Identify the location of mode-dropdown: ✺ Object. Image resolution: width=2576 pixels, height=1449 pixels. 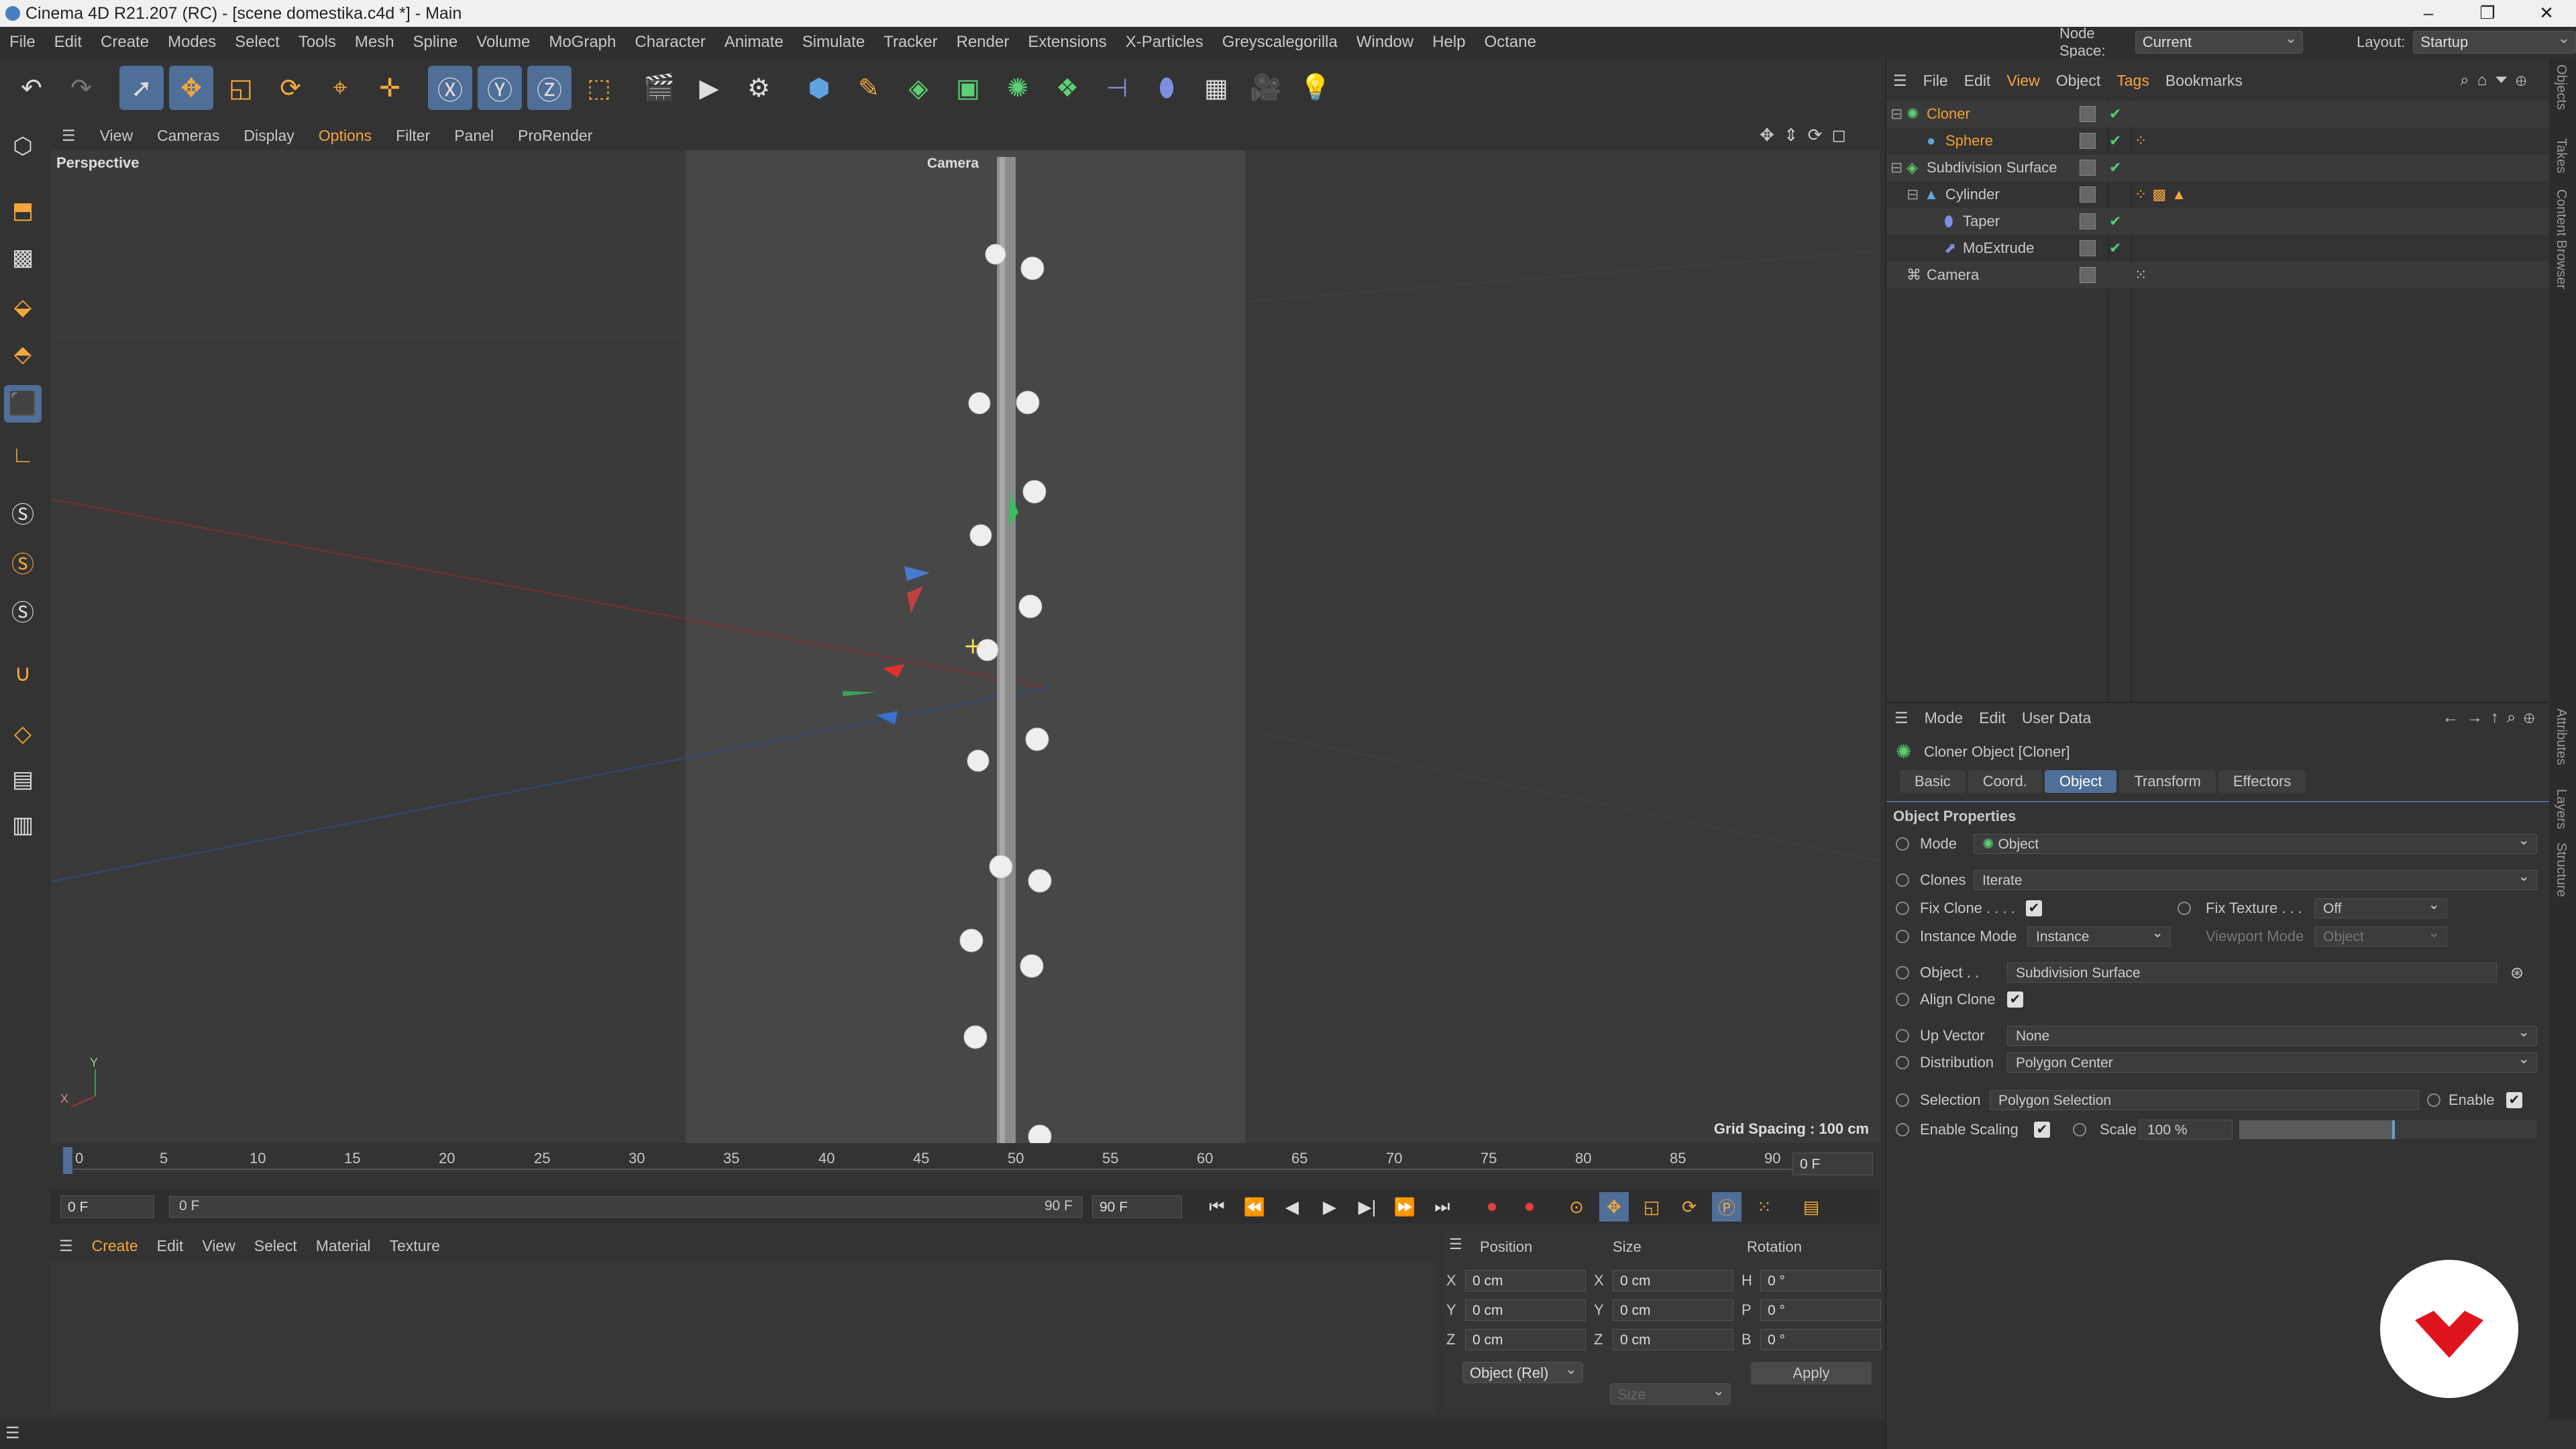
(2255, 842).